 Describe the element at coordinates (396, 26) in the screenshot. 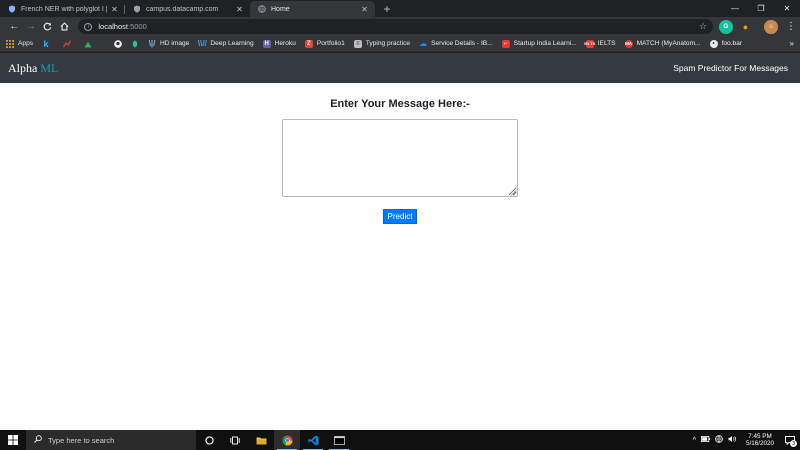

I see `address-bar: i localhost:5000 ☆` at that location.